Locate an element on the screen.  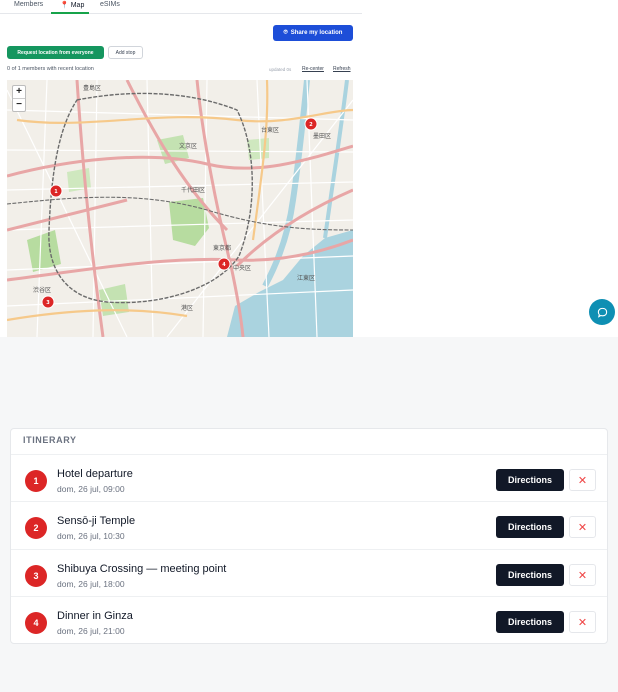
updated-timestamp: updated 0s is located at coordinates (280, 69).